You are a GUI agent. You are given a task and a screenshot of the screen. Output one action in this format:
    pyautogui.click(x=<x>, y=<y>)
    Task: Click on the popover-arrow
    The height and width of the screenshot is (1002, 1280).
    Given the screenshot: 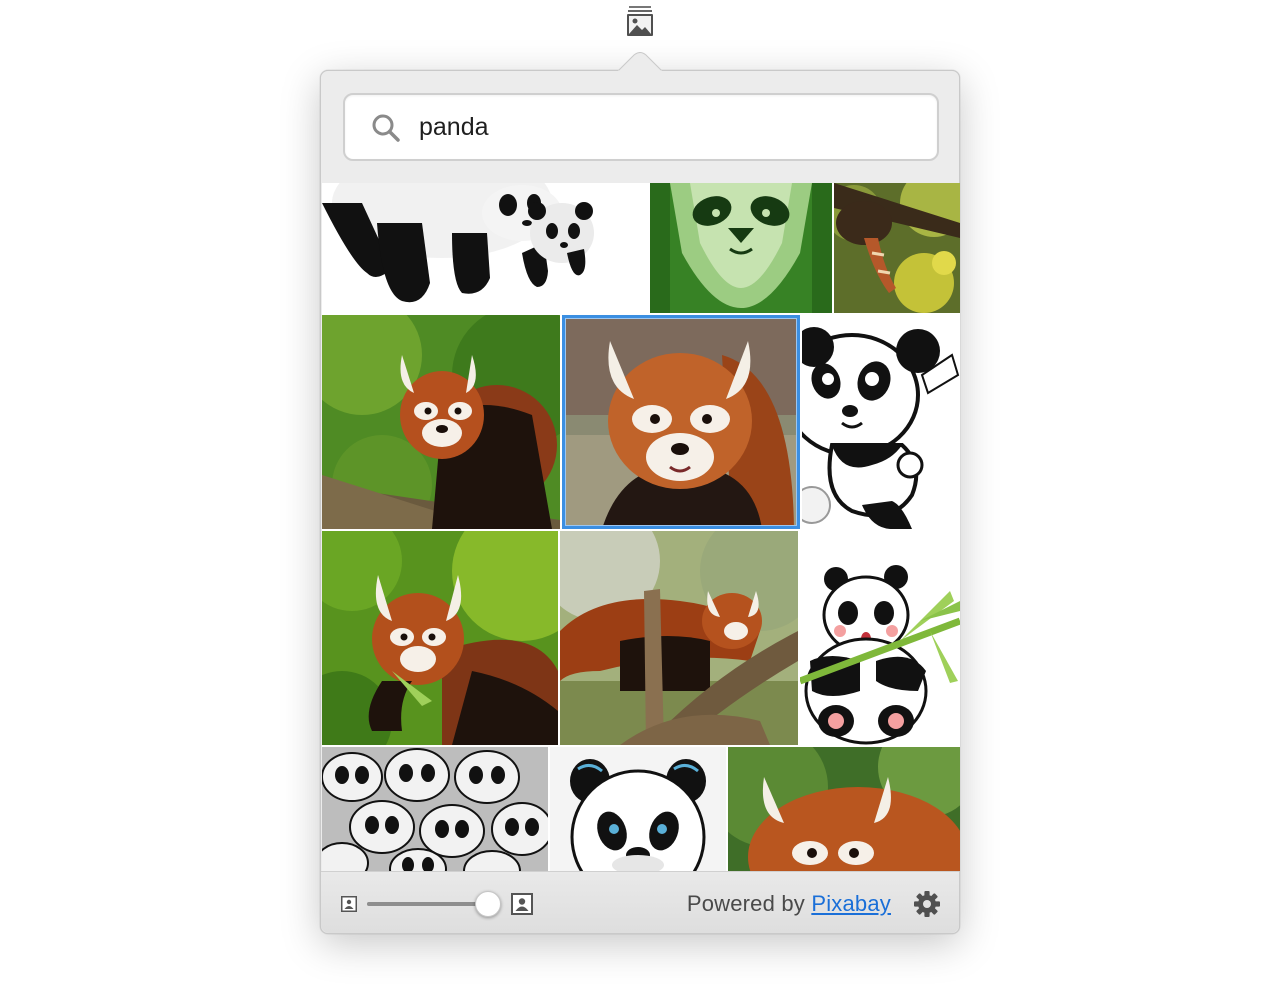 What is the action you would take?
    pyautogui.click(x=640, y=62)
    